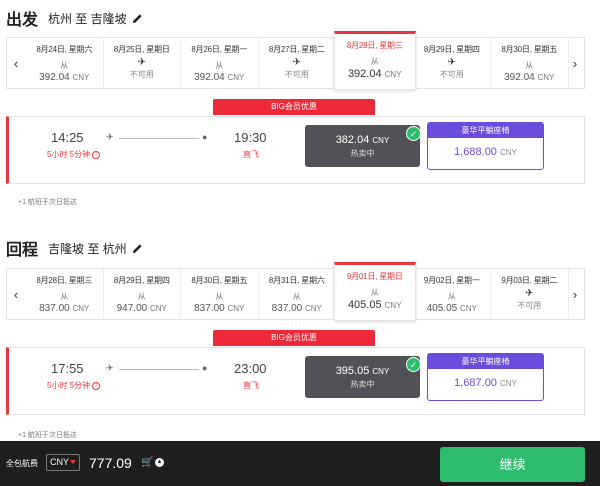 This screenshot has height=486, width=600. Describe the element at coordinates (110, 463) in the screenshot. I see `total-amount: 777.09` at that location.